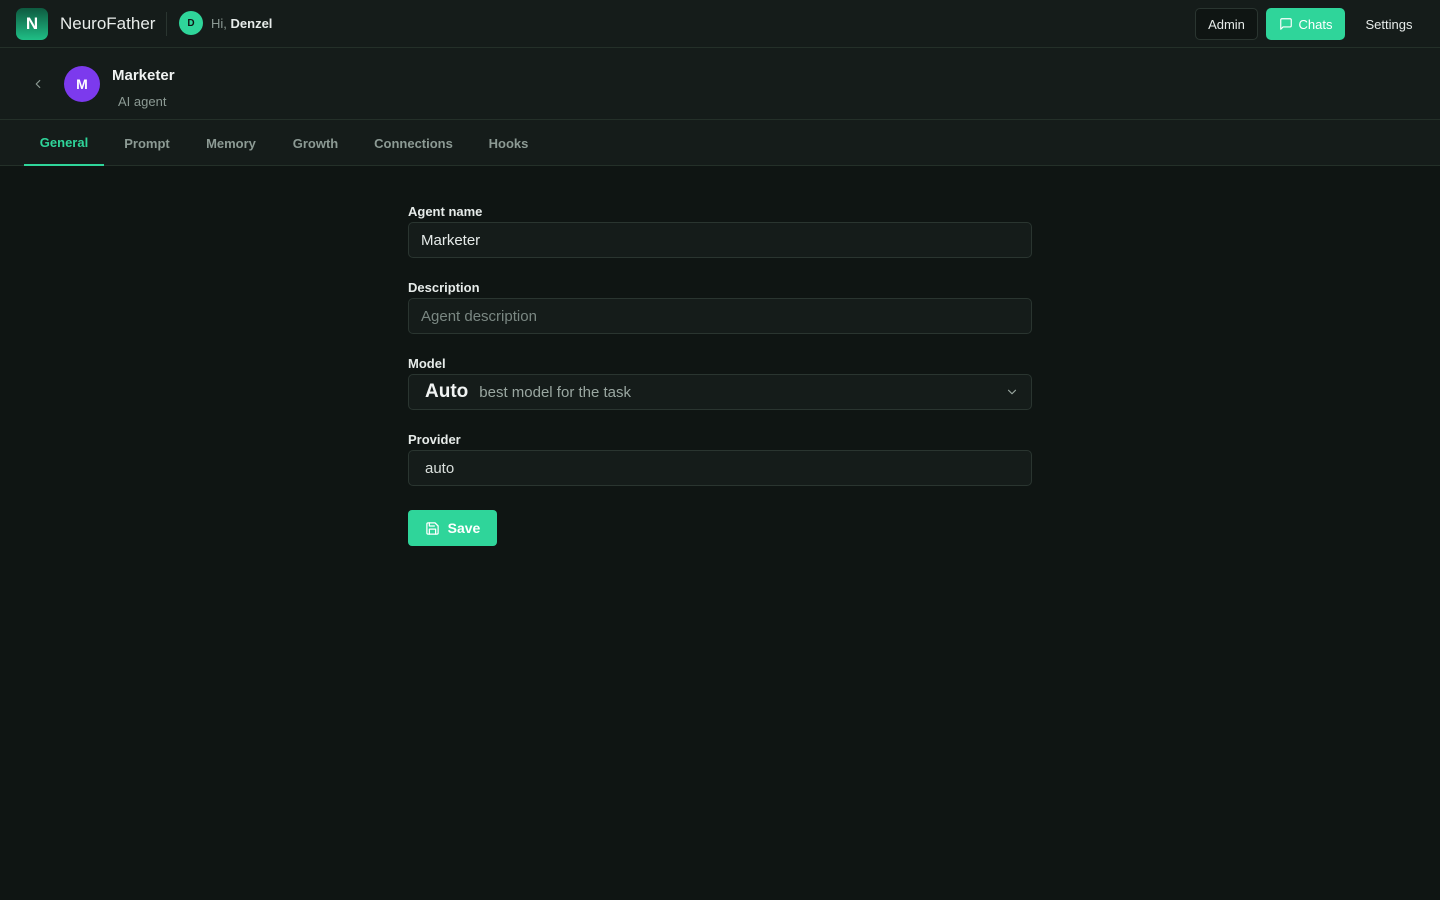 This screenshot has width=1440, height=900. Describe the element at coordinates (720, 316) in the screenshot. I see `description-input` at that location.